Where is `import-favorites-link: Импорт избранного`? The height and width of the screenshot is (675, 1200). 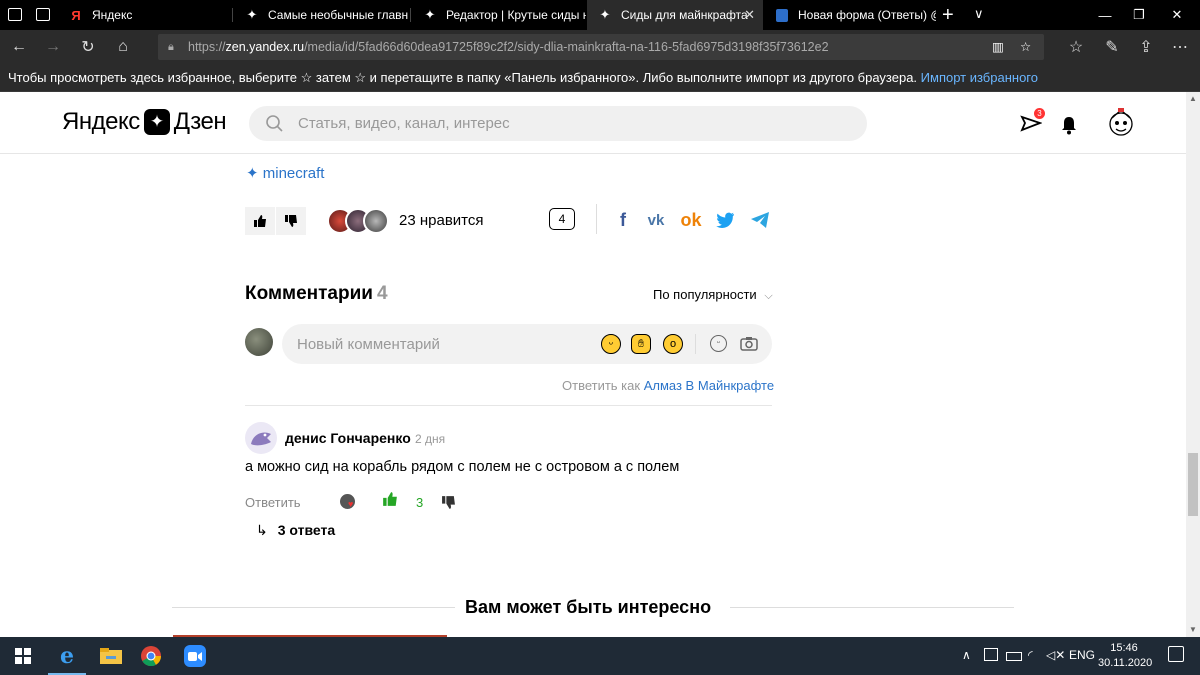
import-favorites-link: Импорт избранного is located at coordinates (979, 77).